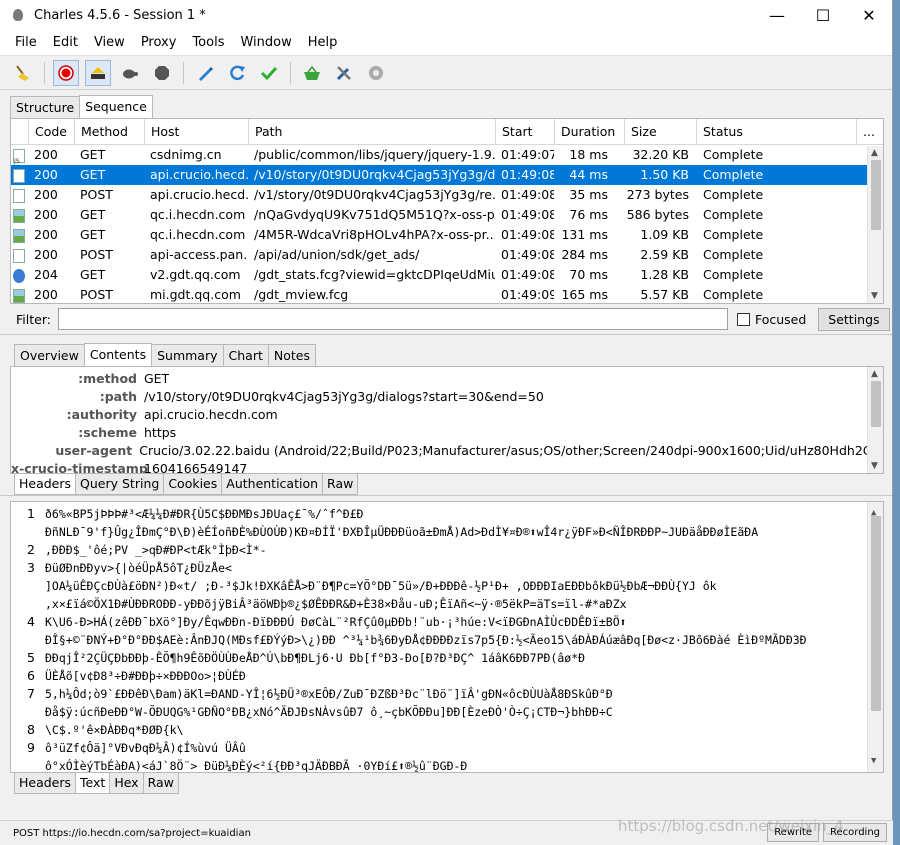 The height and width of the screenshot is (845, 900). Describe the element at coordinates (237, 73) in the screenshot. I see `repeat-icon` at that location.